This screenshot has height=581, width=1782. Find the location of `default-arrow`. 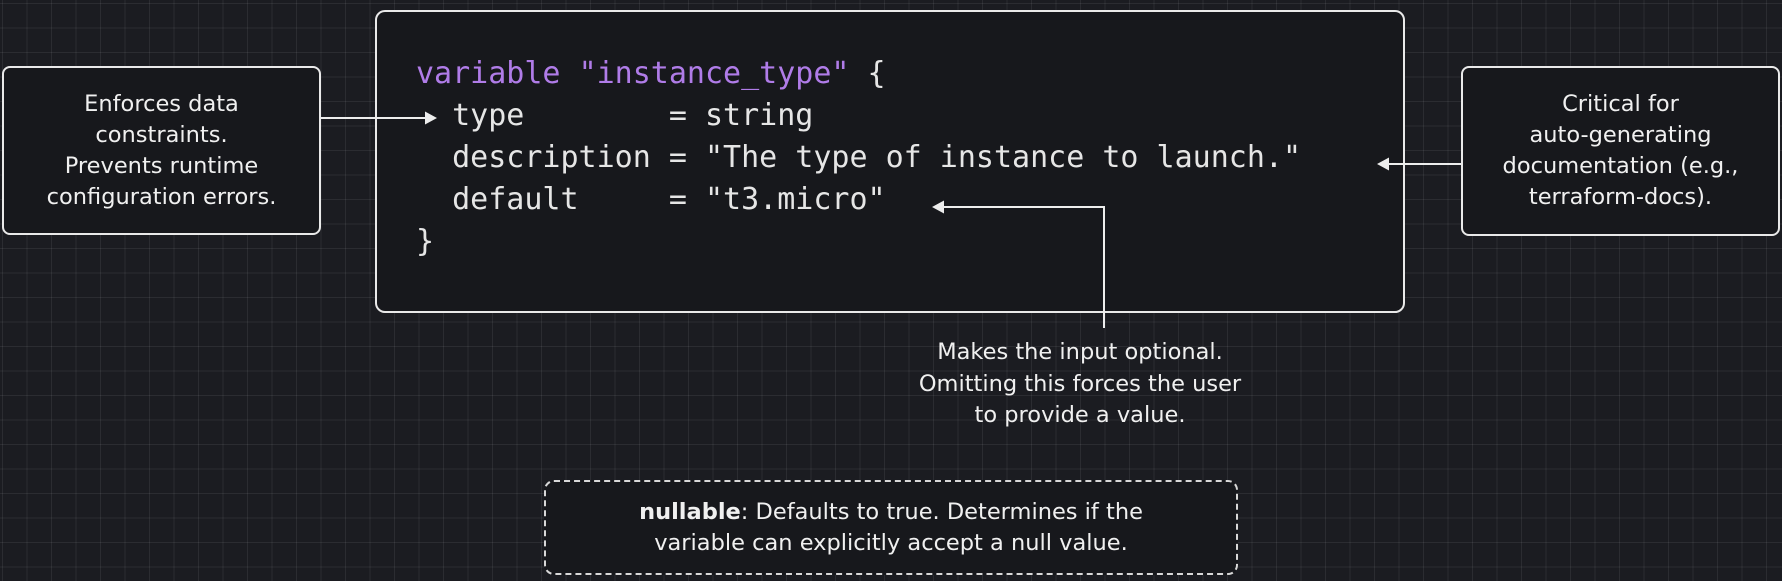

default-arrow is located at coordinates (1024, 267).